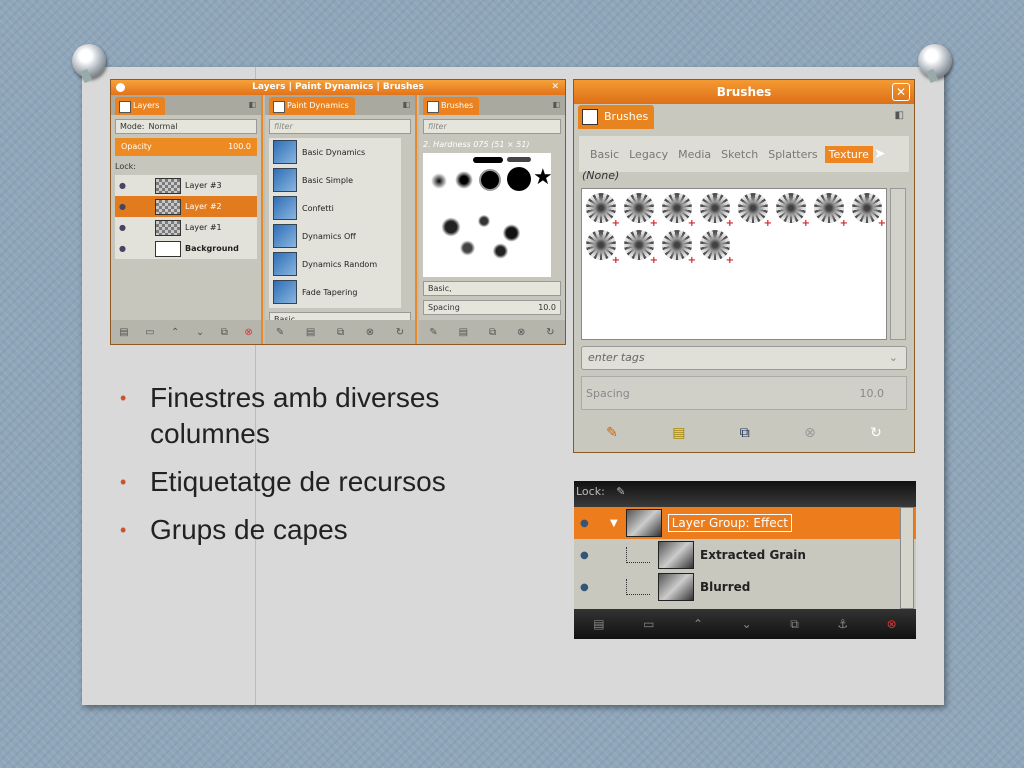 The width and height of the screenshot is (1024, 768). Describe the element at coordinates (335, 236) in the screenshot. I see `list-item: Dynamics Off` at that location.